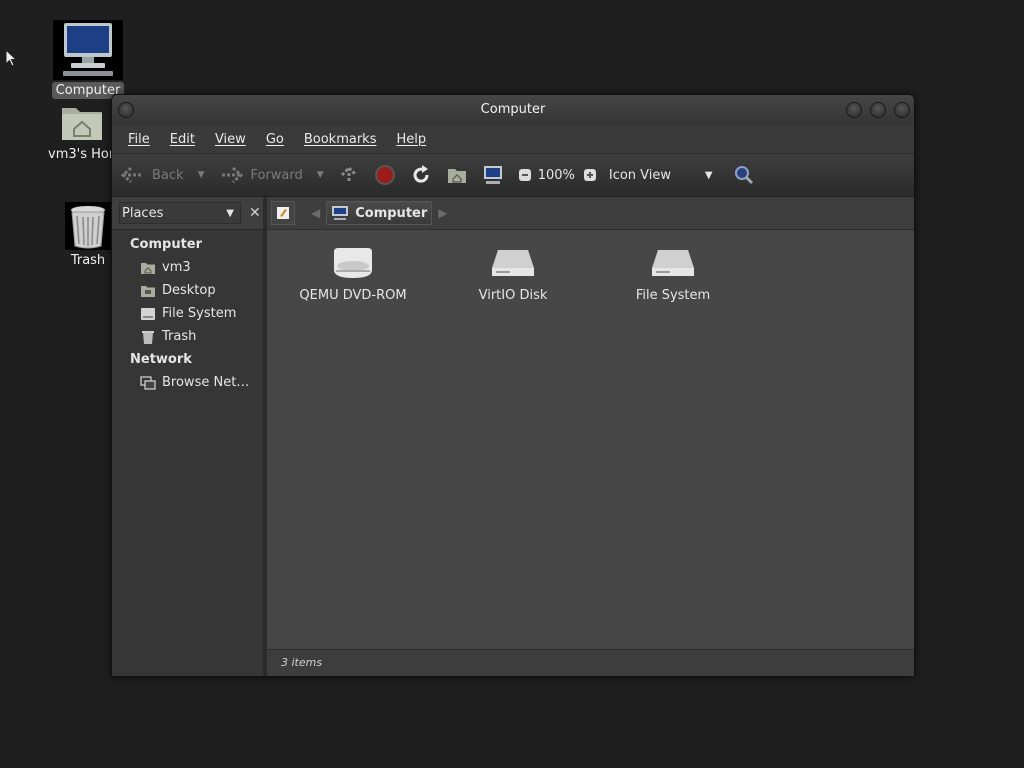  What do you see at coordinates (513, 175) in the screenshot?
I see `toolbar: Back ▼ Forward ▼ 100% Icon View ▼` at bounding box center [513, 175].